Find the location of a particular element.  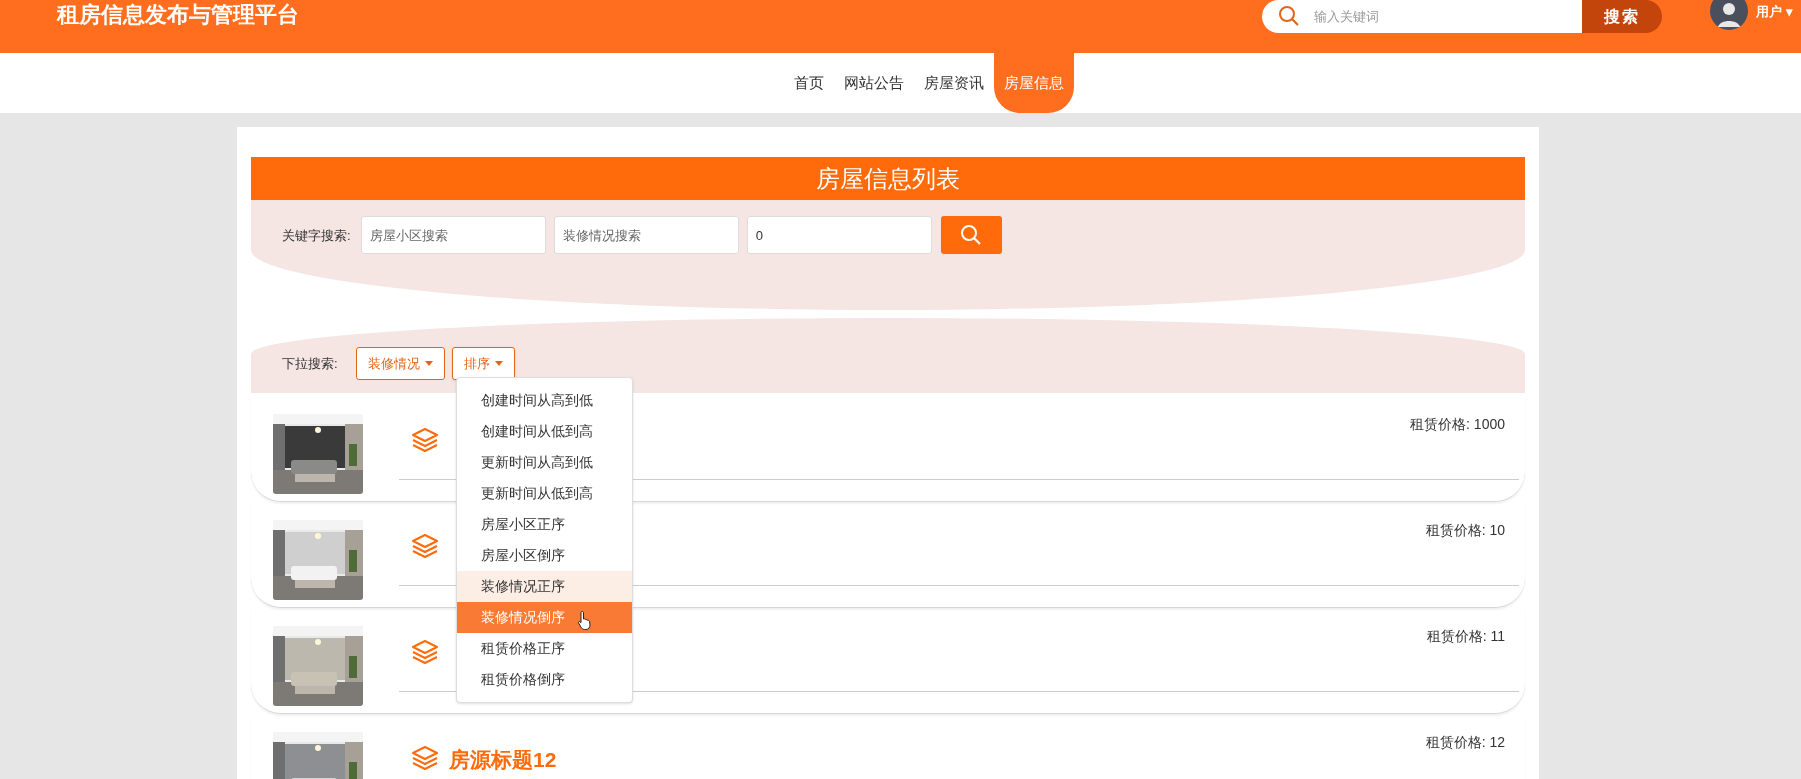

nav-tab: 房屋资讯 is located at coordinates (954, 83).